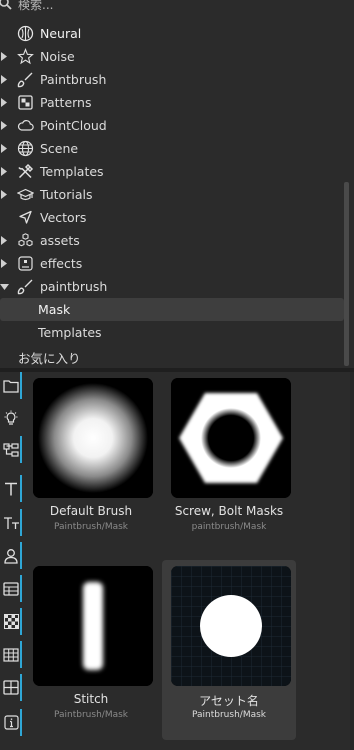 This screenshot has height=750, width=354. Describe the element at coordinates (172, 102) in the screenshot. I see `tree-item-patterns: Patterns` at that location.